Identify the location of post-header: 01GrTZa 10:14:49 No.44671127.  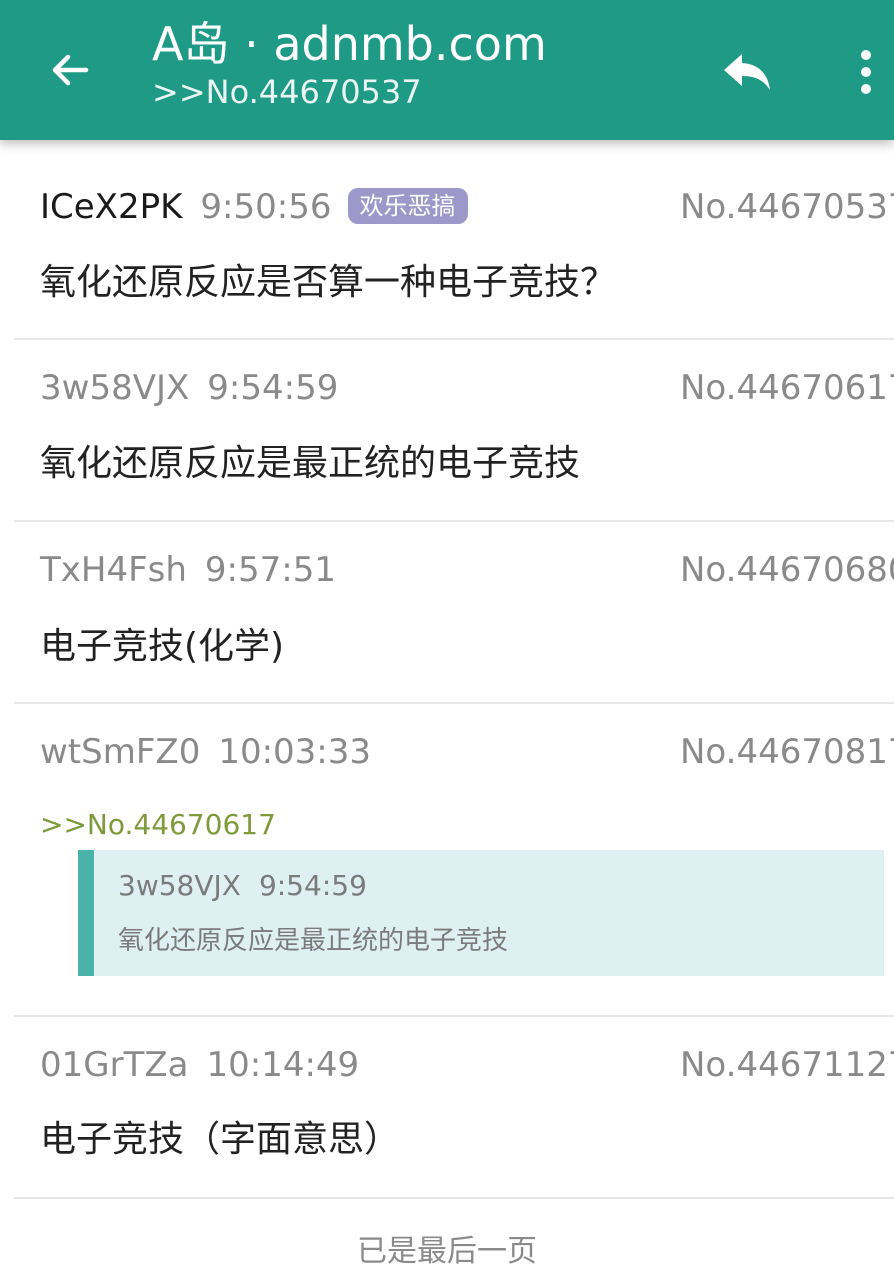
(467, 1065).